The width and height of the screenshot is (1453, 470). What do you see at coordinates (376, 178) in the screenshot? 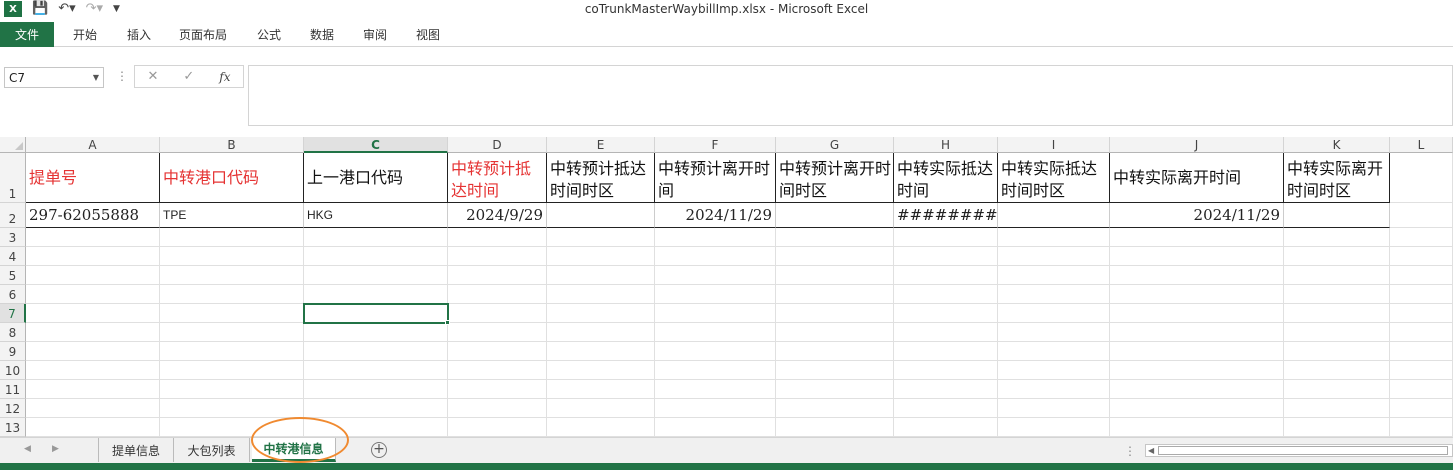
I see `header-cell-prev-port-code: 上一港口代码` at bounding box center [376, 178].